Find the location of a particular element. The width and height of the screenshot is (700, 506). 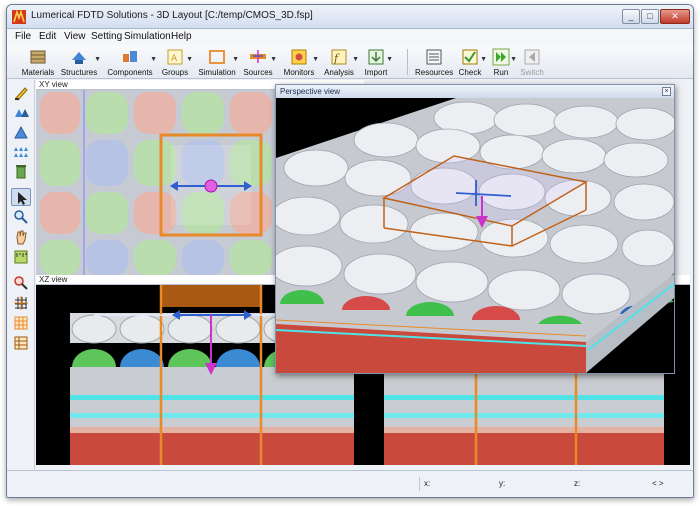

components-button: Components ▼ is located at coordinates (131, 62).